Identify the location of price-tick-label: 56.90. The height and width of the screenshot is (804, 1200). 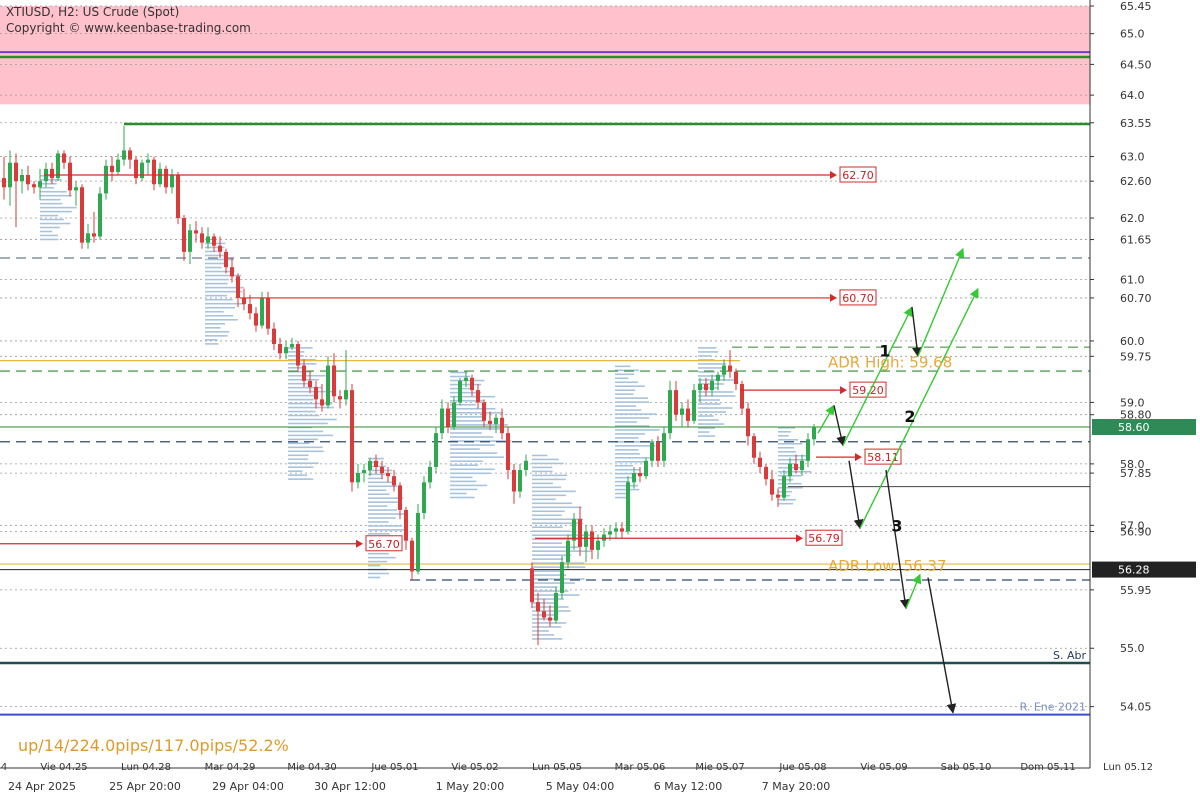
(1136, 531).